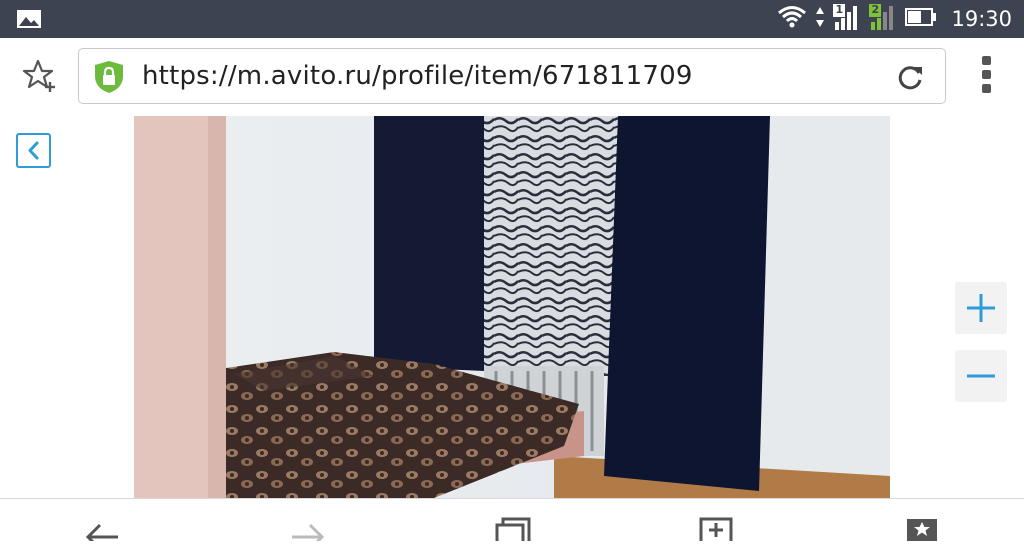  What do you see at coordinates (792, 19) in the screenshot?
I see `wifi-icon` at bounding box center [792, 19].